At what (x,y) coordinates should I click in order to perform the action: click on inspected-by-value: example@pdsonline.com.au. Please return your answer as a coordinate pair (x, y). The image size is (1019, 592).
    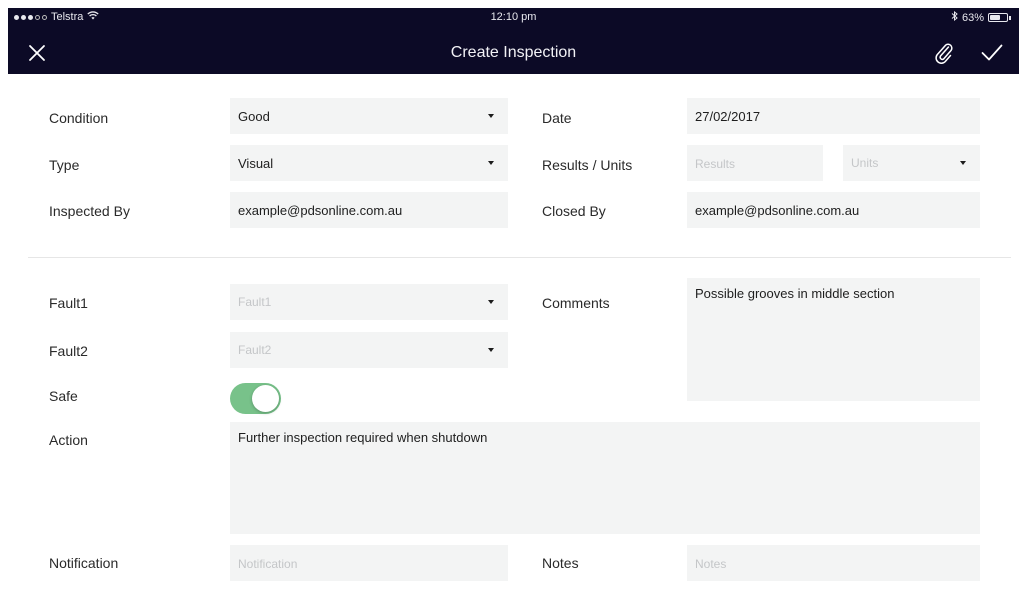
    Looking at the image, I should click on (320, 210).